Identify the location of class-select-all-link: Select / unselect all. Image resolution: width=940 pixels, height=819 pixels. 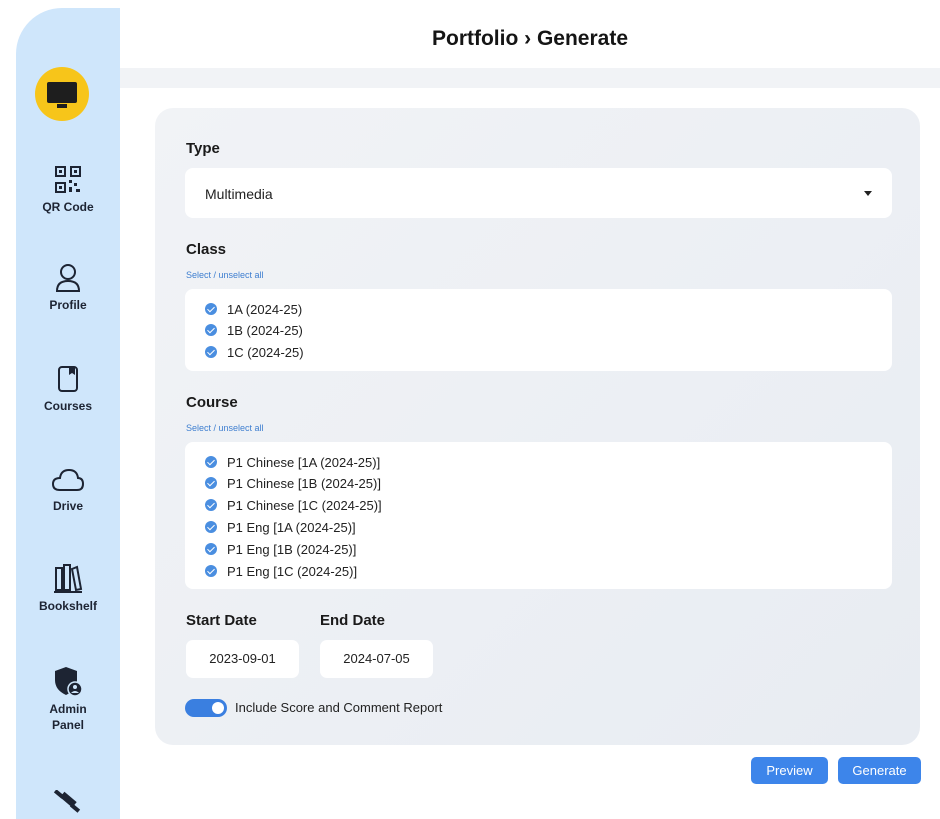
(225, 275).